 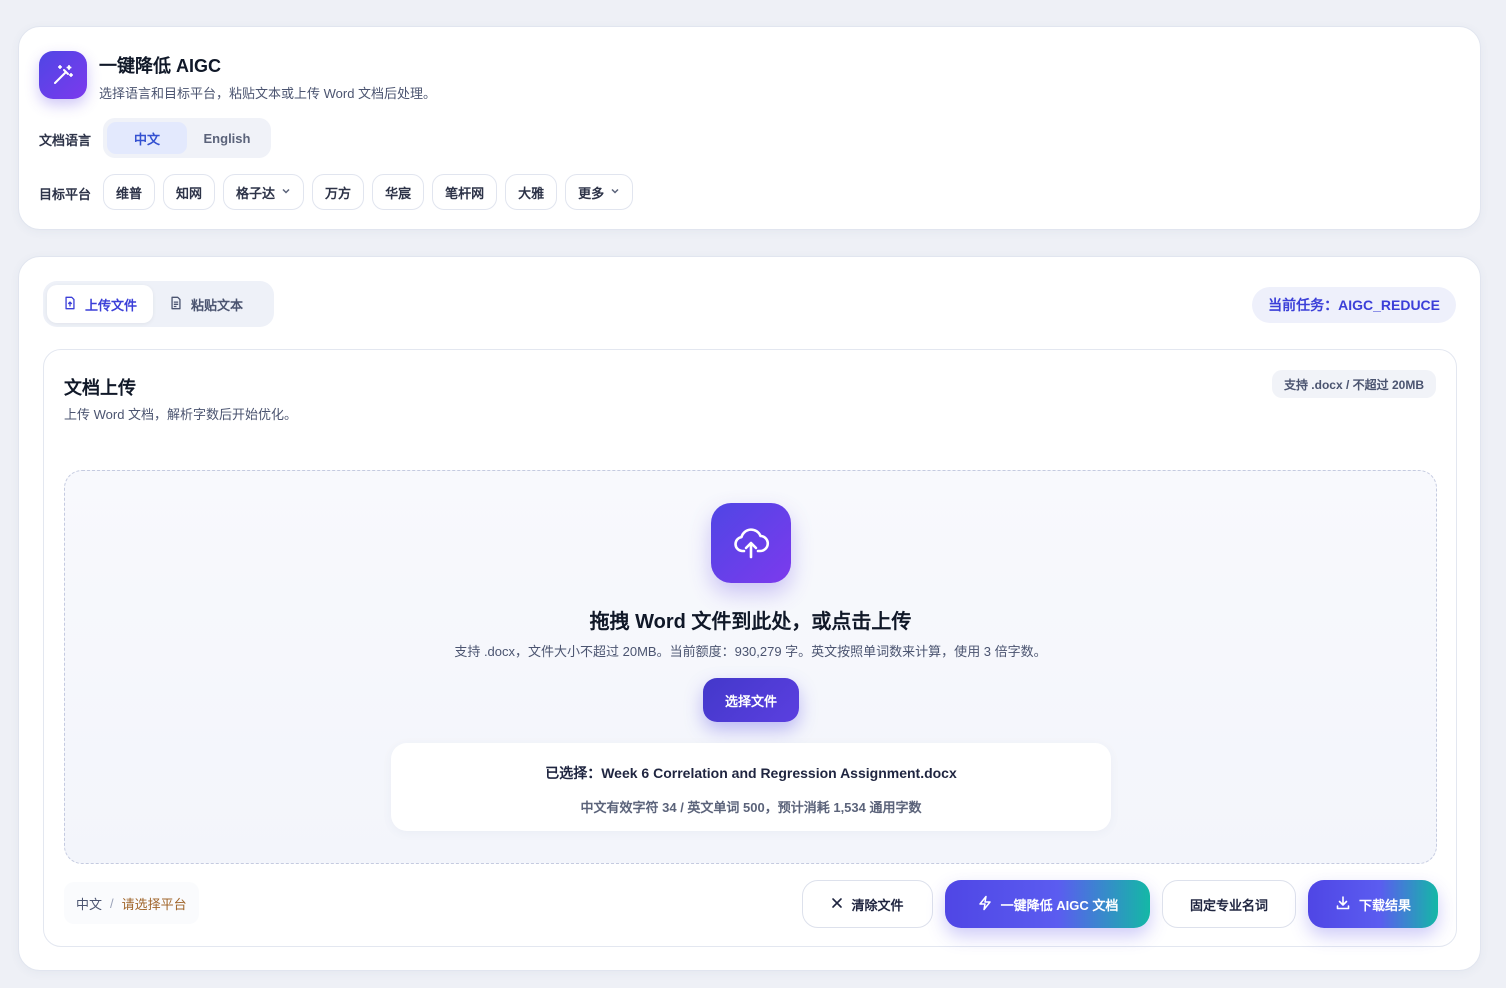 I want to click on platform-wanfang: 万方, so click(x=338, y=192).